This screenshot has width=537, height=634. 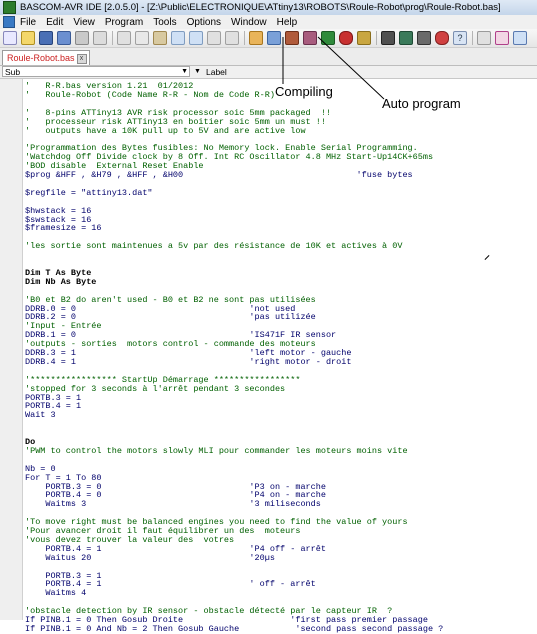 I want to click on code-line: Waitus 20 '20µs, so click(x=150, y=557).